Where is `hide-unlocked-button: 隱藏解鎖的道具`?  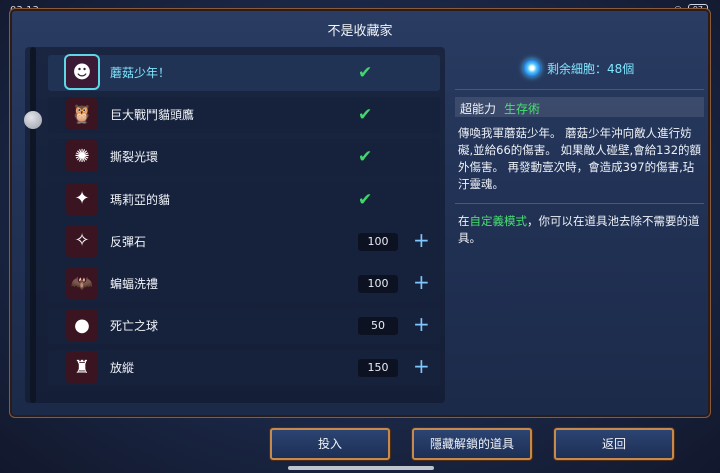
hide-unlocked-button: 隱藏解鎖的道具 is located at coordinates (472, 444).